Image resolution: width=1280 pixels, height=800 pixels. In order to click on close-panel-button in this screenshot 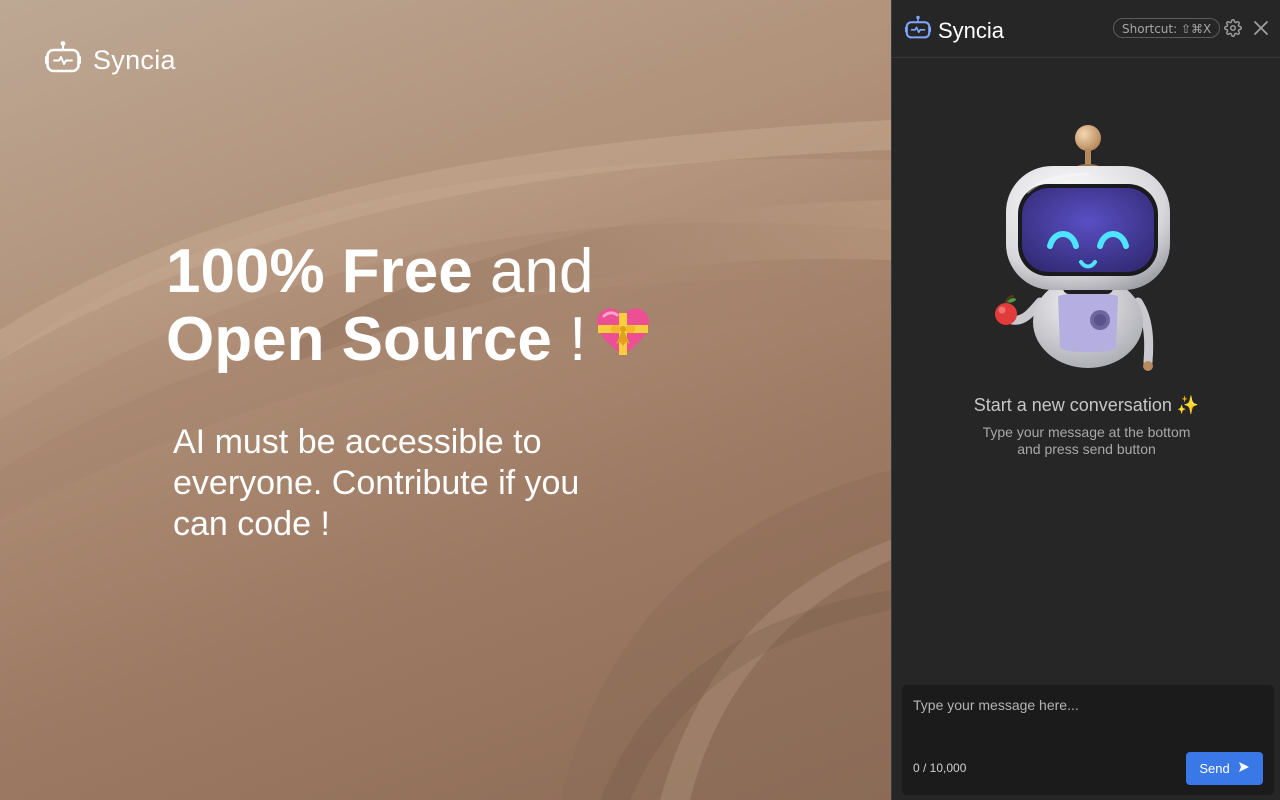, I will do `click(1261, 28)`.